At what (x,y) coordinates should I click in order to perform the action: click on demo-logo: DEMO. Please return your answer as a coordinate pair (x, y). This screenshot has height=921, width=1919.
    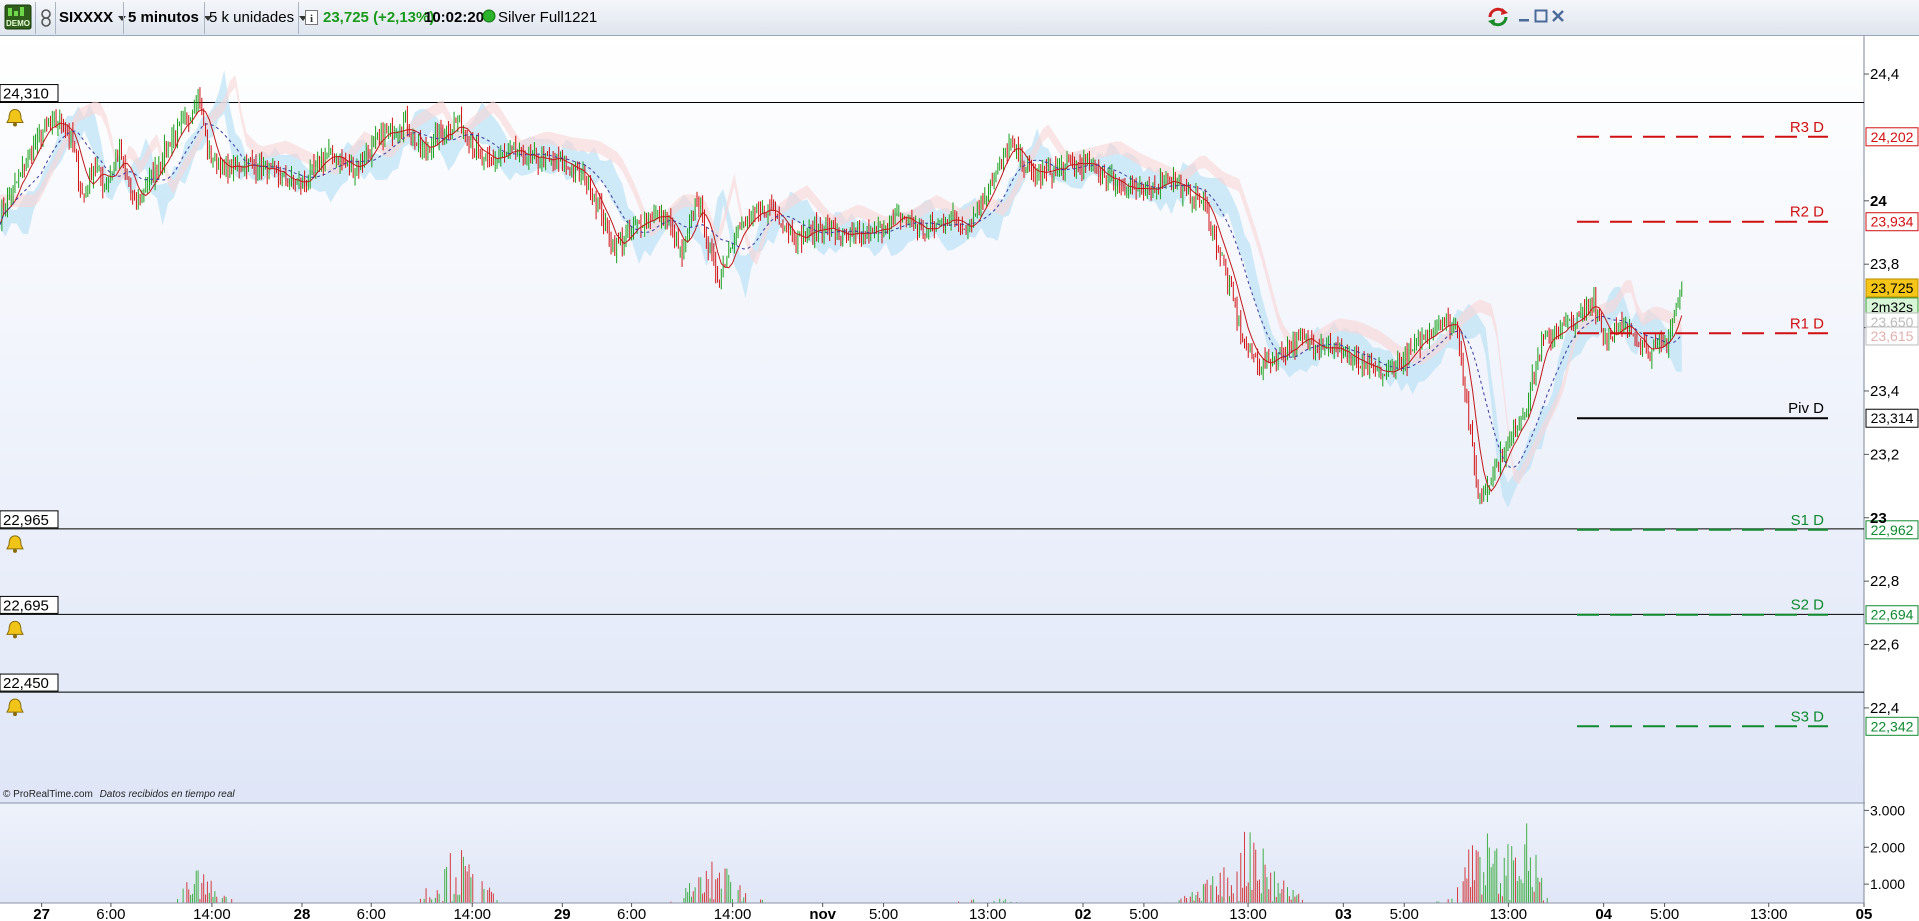
    Looking at the image, I should click on (18, 17).